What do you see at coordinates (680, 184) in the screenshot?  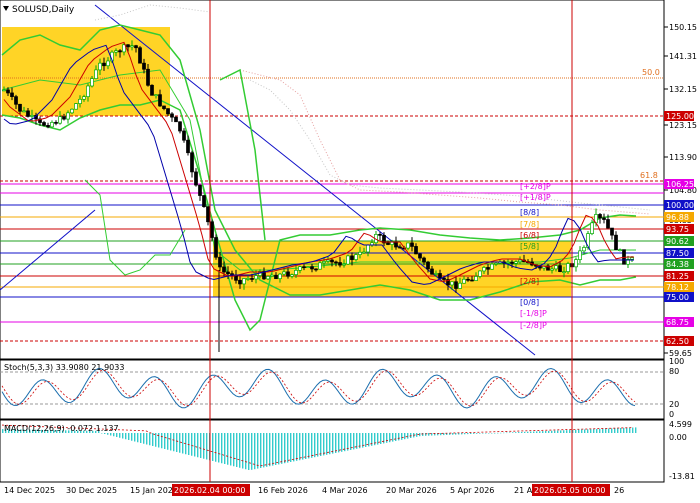 I see `price-badge-text: 106.25` at bounding box center [680, 184].